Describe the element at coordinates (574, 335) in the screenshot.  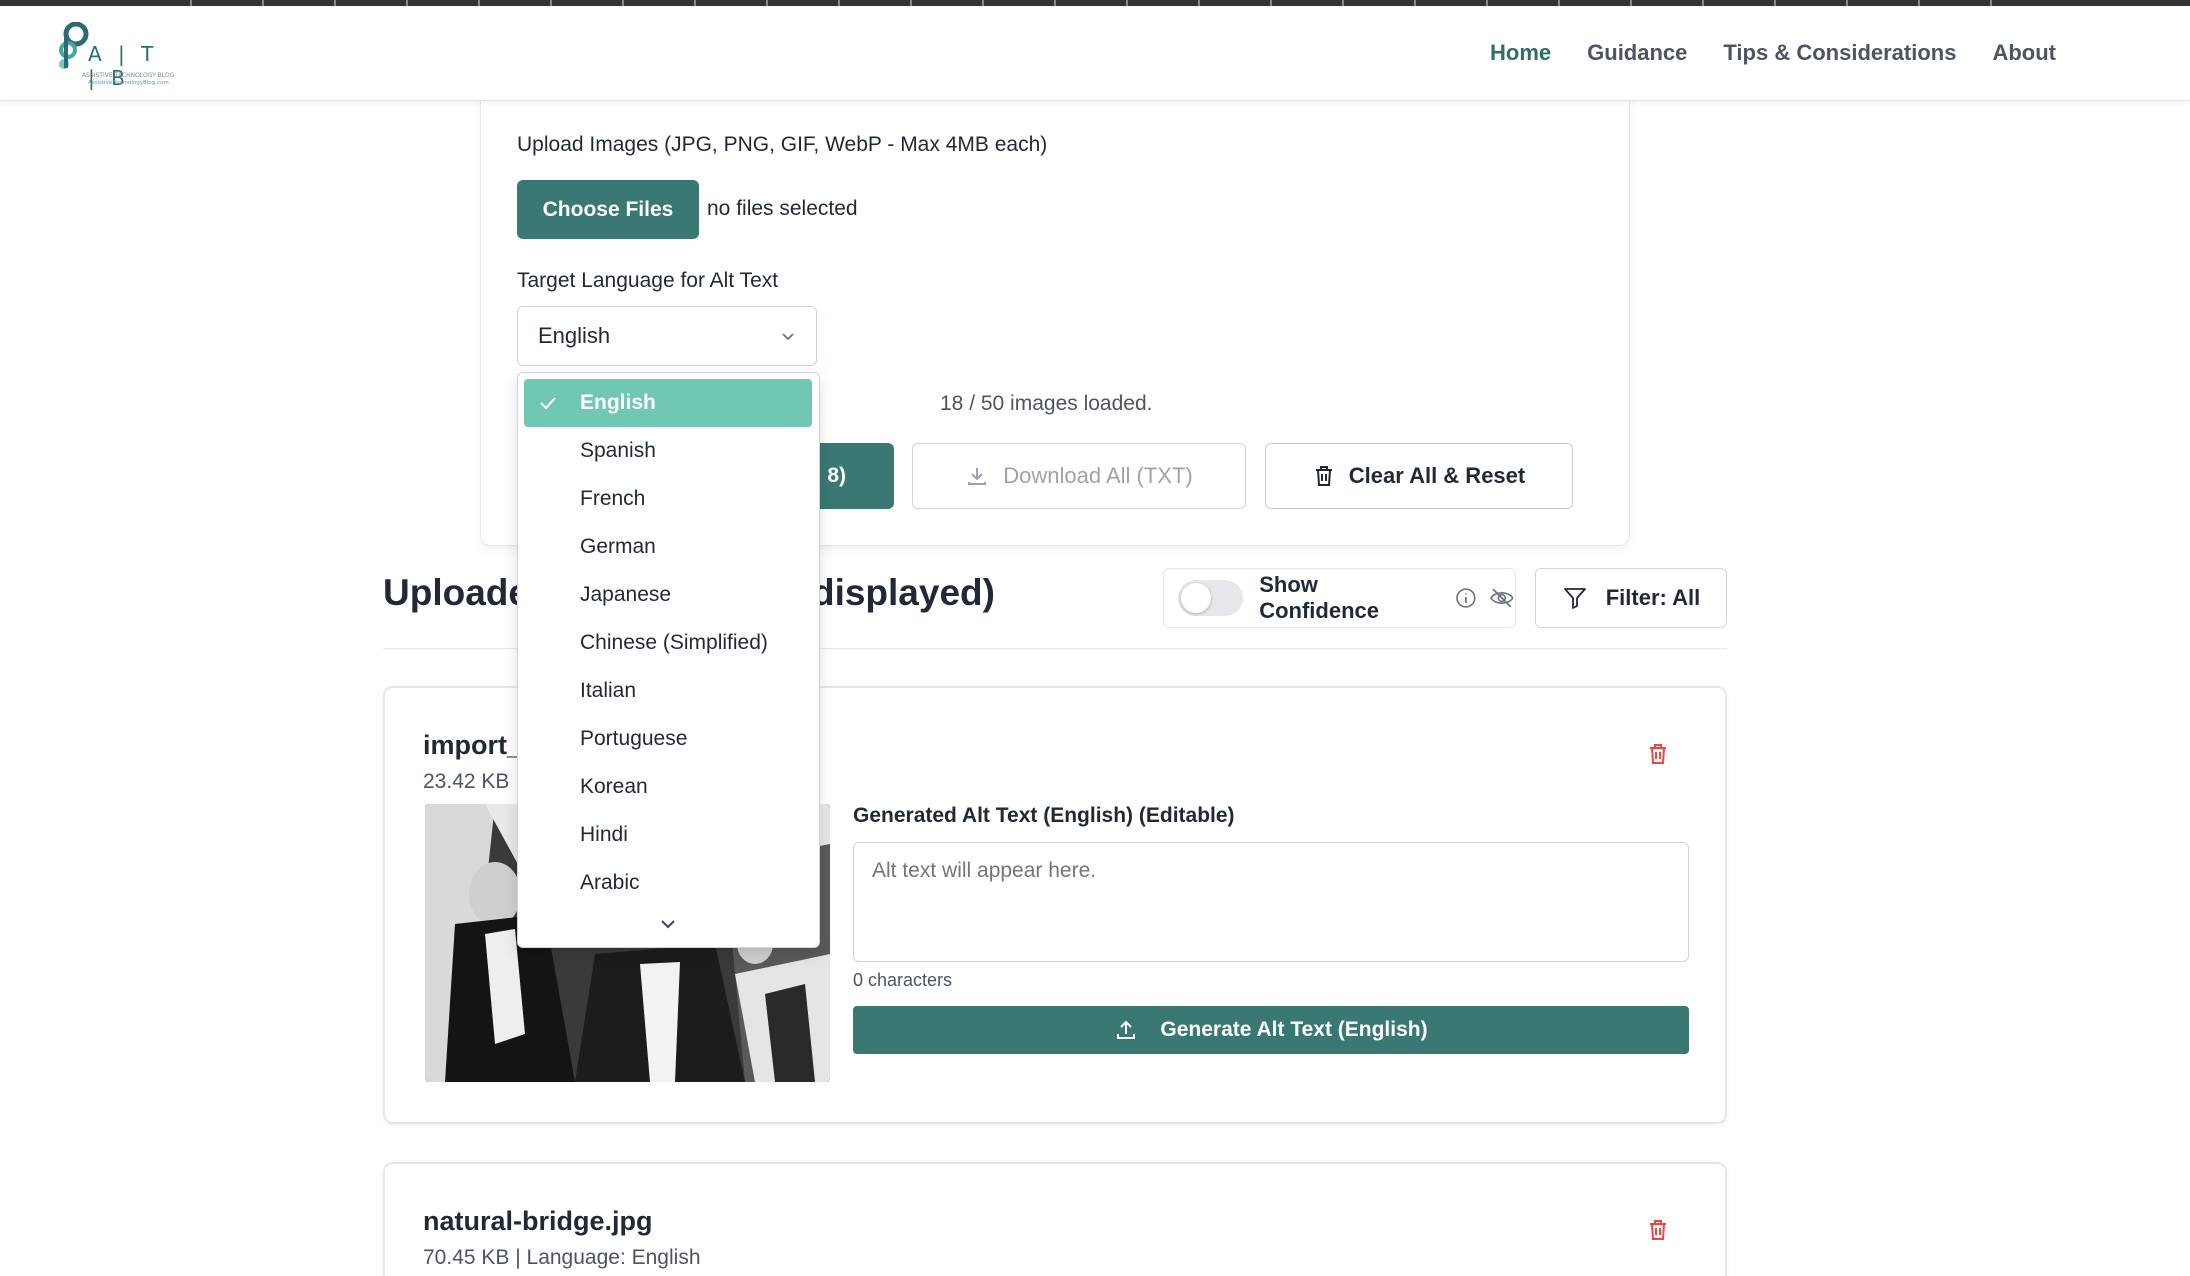
I see `language-select-value: English` at that location.